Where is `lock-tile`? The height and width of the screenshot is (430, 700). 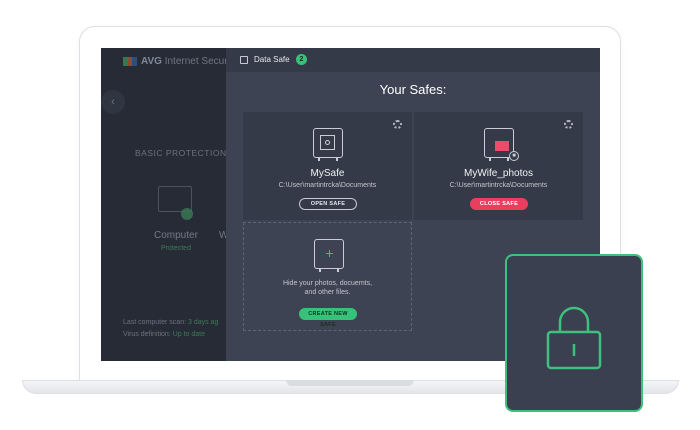 lock-tile is located at coordinates (574, 333).